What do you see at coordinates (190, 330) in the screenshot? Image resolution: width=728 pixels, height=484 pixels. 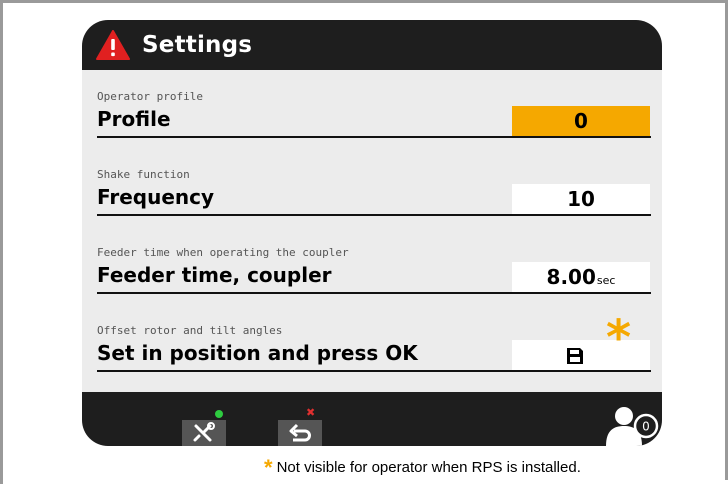 I see `setting-sublabel: Offset rotor and tilt angles` at bounding box center [190, 330].